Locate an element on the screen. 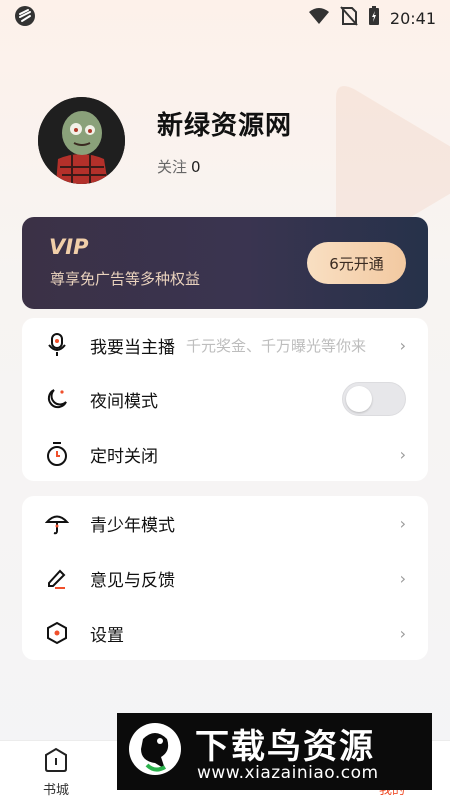 This screenshot has width=450, height=800. follow-label: 关注 is located at coordinates (172, 166).